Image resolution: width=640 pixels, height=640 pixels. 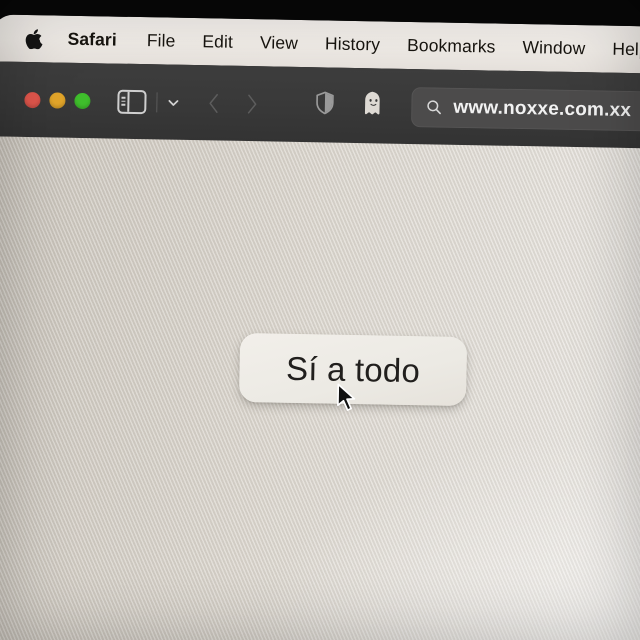 I want to click on chevron-left-icon, so click(x=213, y=103).